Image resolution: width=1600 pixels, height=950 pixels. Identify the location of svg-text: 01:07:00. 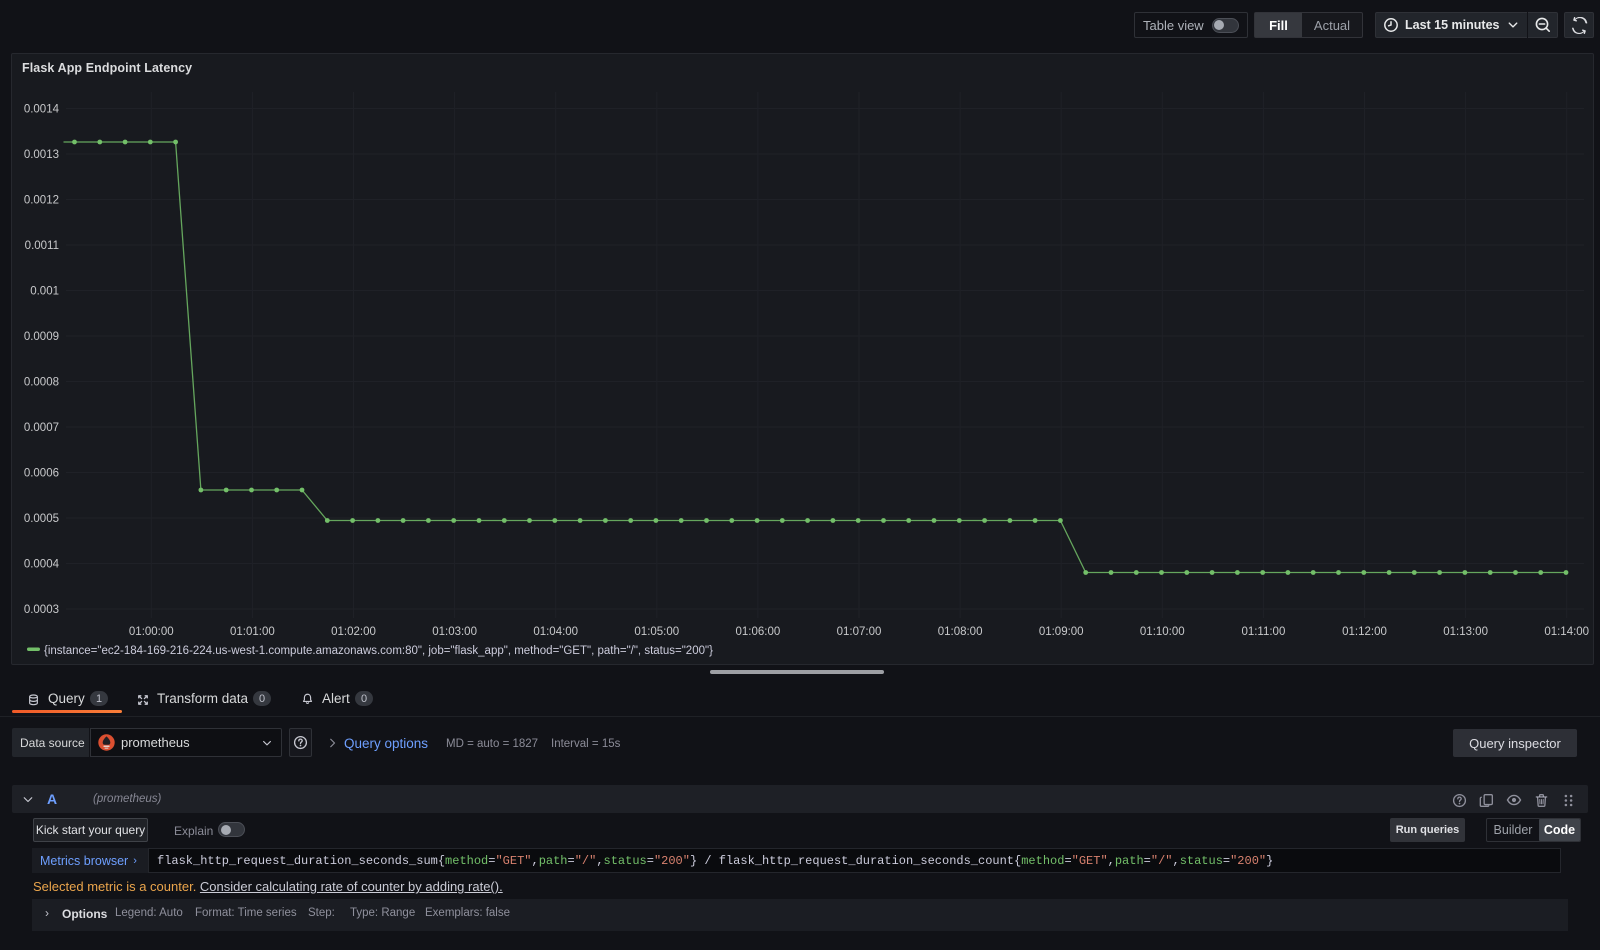
(859, 632).